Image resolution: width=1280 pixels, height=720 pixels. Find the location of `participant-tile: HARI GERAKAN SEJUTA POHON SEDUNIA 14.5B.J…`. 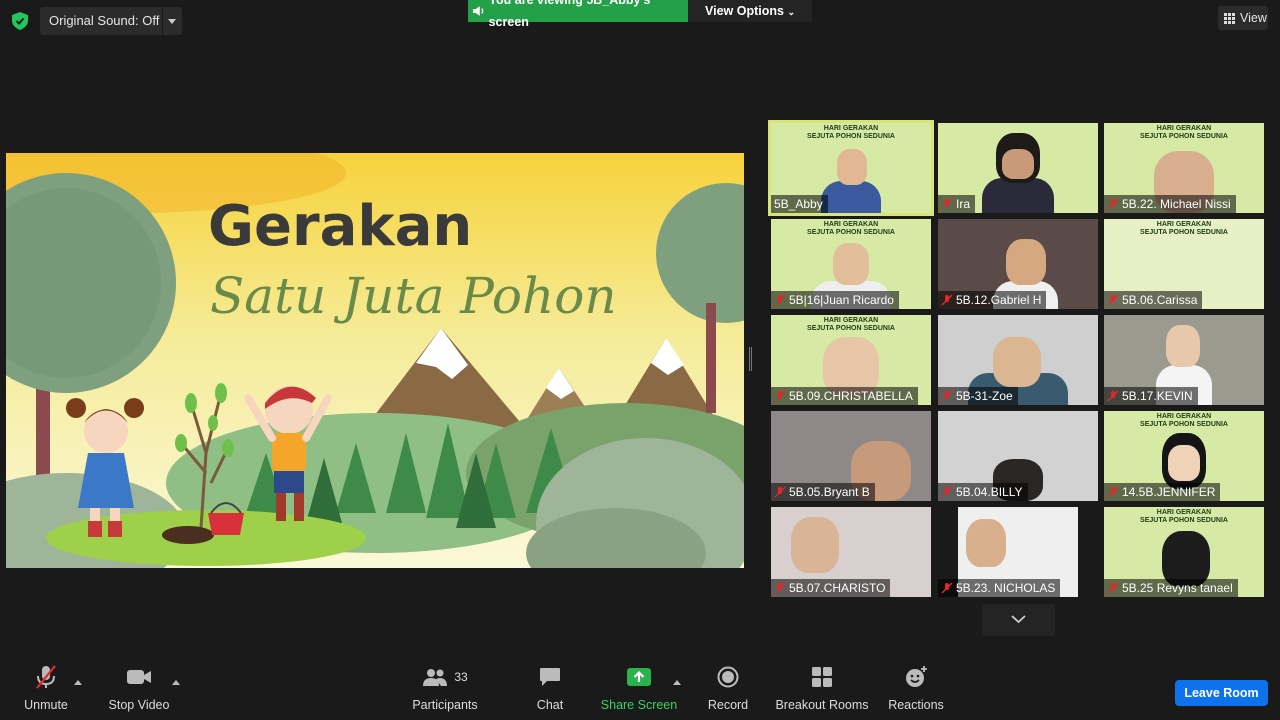

participant-tile: HARI GERAKAN SEJUTA POHON SEDUNIA 14.5B.J… is located at coordinates (1184, 456).